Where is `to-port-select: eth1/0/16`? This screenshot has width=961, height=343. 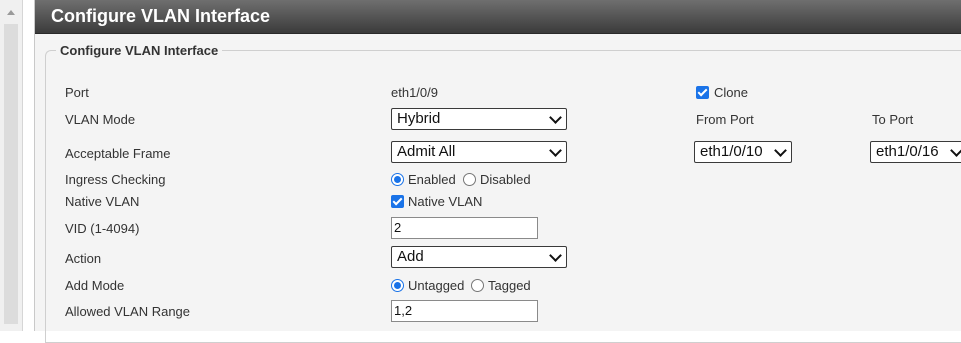
to-port-select: eth1/0/16 is located at coordinates (915, 152).